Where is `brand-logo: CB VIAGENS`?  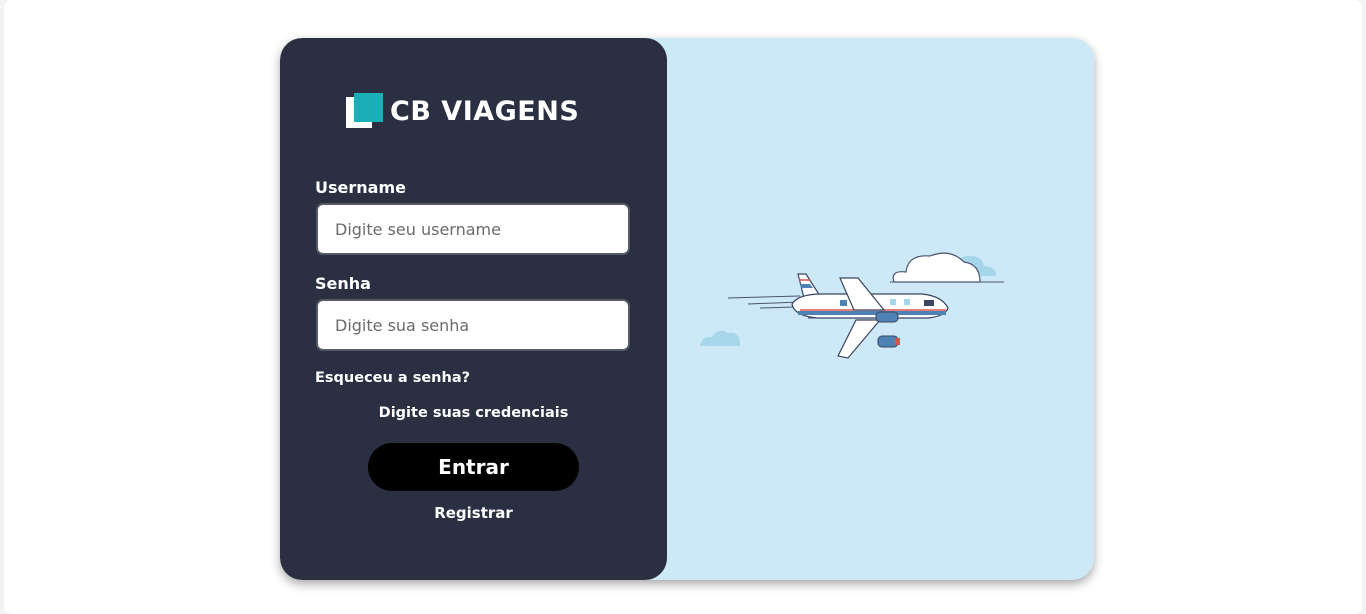 brand-logo: CB VIAGENS is located at coordinates (462, 111).